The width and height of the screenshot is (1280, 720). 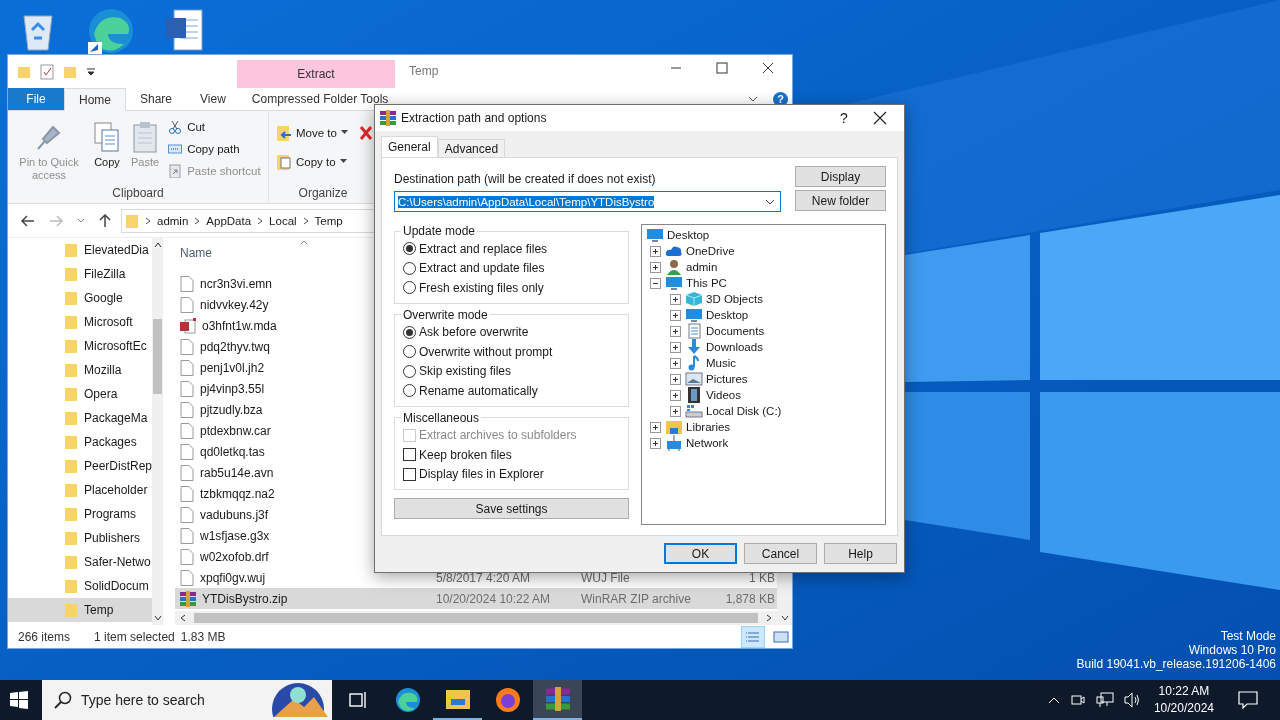 What do you see at coordinates (465, 454) in the screenshot?
I see `option-label: Keep broken files` at bounding box center [465, 454].